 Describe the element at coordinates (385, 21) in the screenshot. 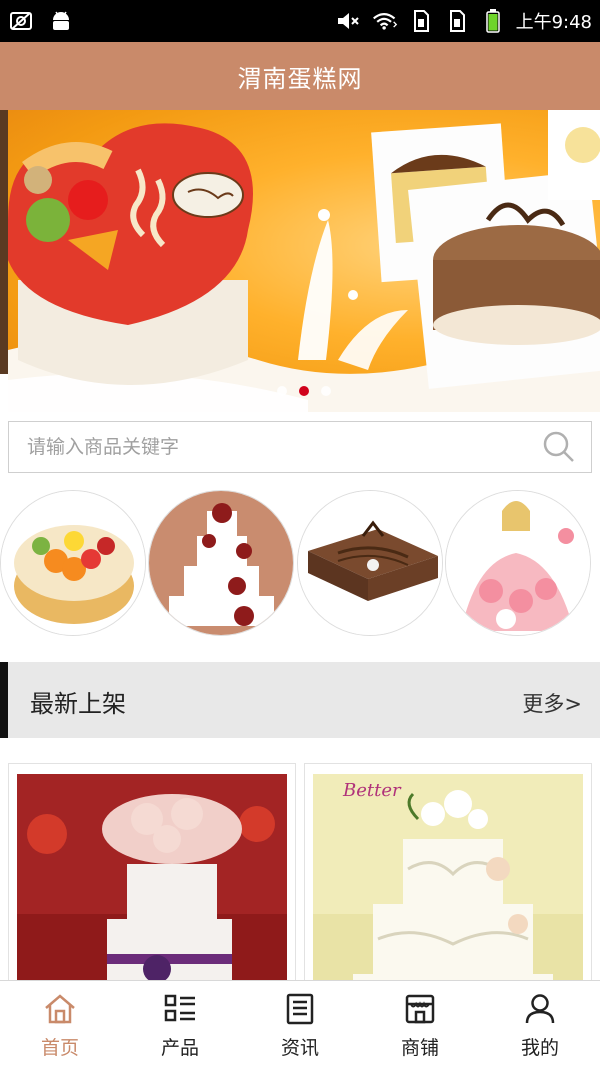

I see `wifi-icon` at that location.